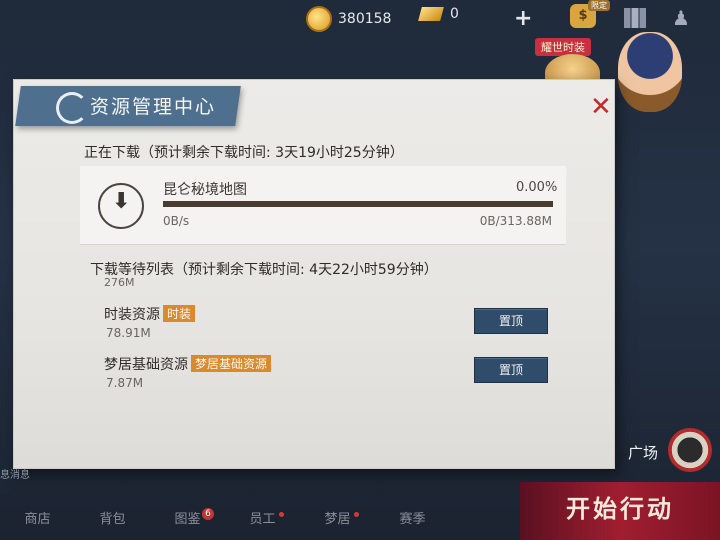 This screenshot has height=540, width=720. I want to click on queue-item-size: 78.91M, so click(128, 333).